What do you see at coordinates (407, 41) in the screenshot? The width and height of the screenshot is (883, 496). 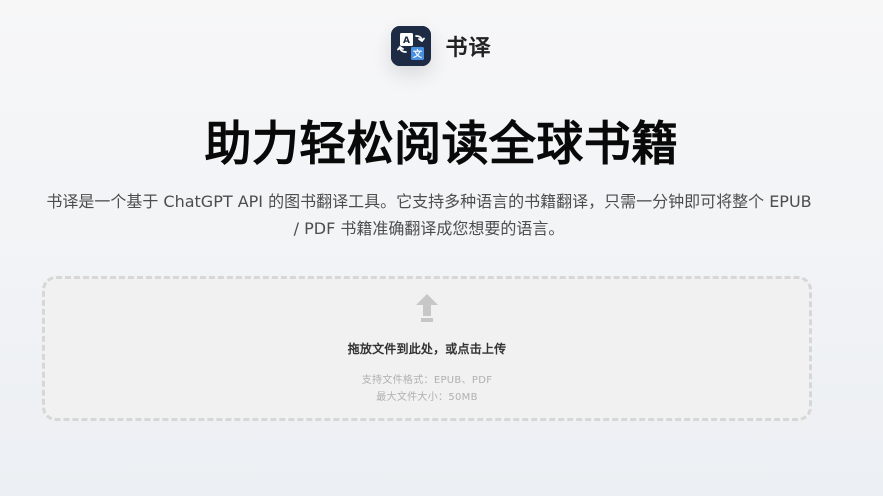 I see `svg-text: A` at bounding box center [407, 41].